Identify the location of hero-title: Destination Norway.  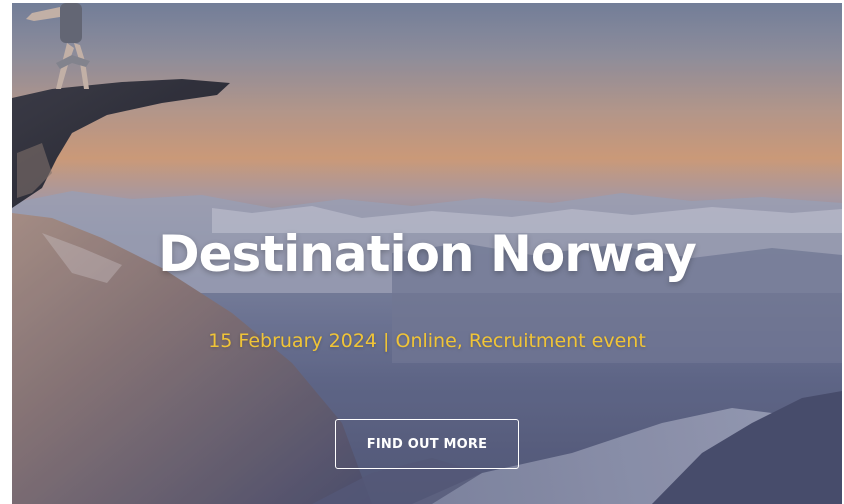
(427, 254).